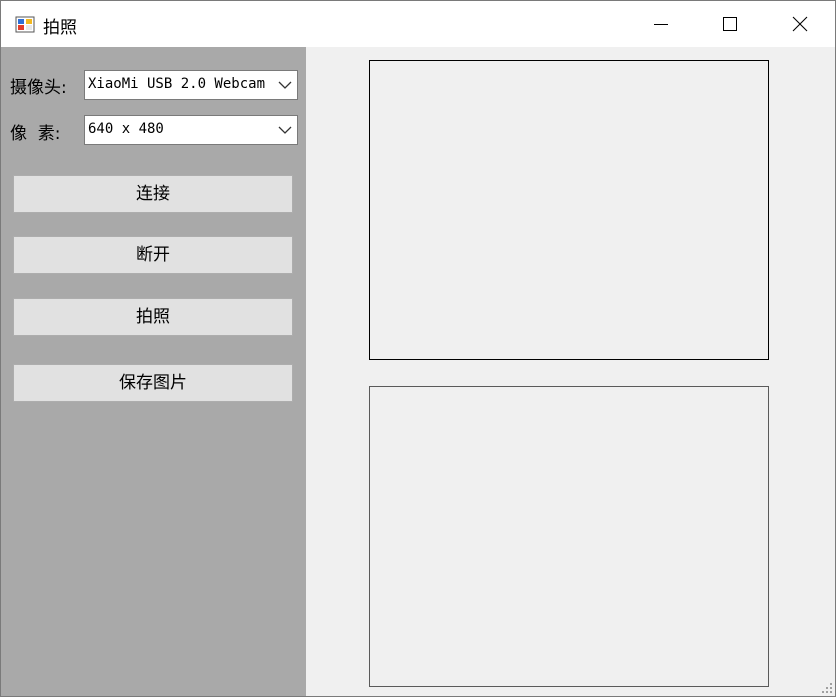 This screenshot has width=836, height=697. Describe the element at coordinates (38, 88) in the screenshot. I see `camera-label: 摄像头:` at that location.